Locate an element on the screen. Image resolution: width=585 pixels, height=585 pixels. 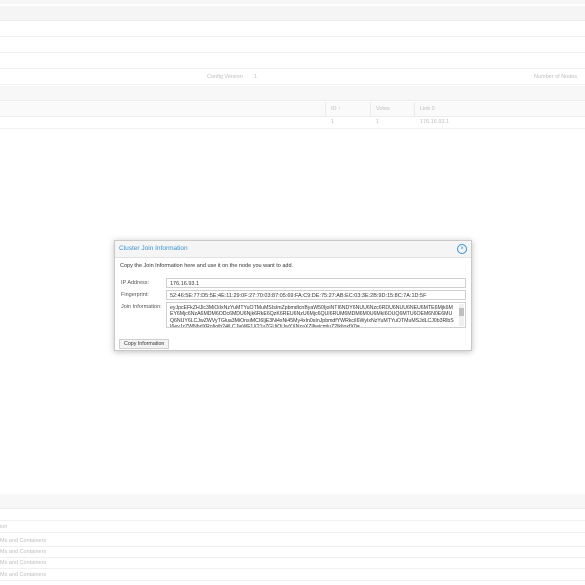
ip-address-label: IP Address: is located at coordinates (135, 283).